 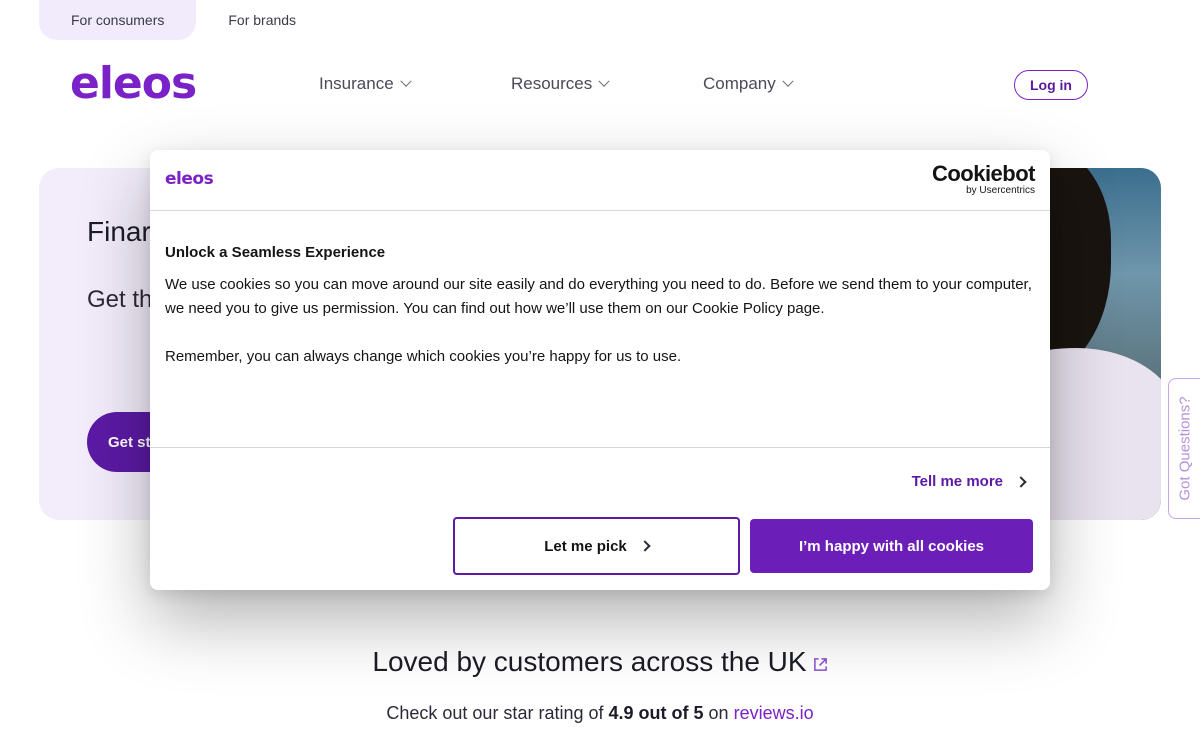 I want to click on nav-insurance-label: Insurance, so click(x=356, y=83).